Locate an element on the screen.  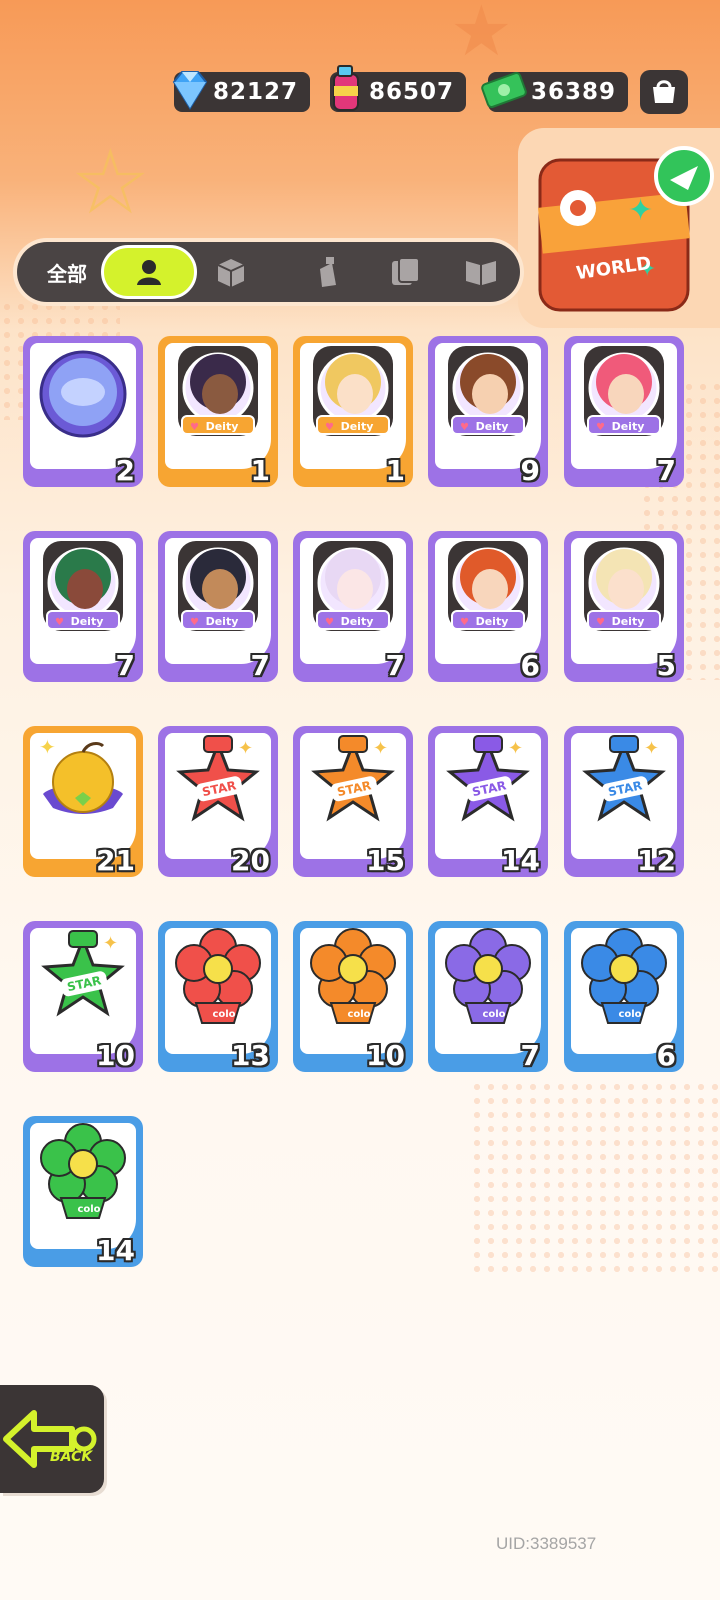
spray-icon is located at coordinates (328, 272).